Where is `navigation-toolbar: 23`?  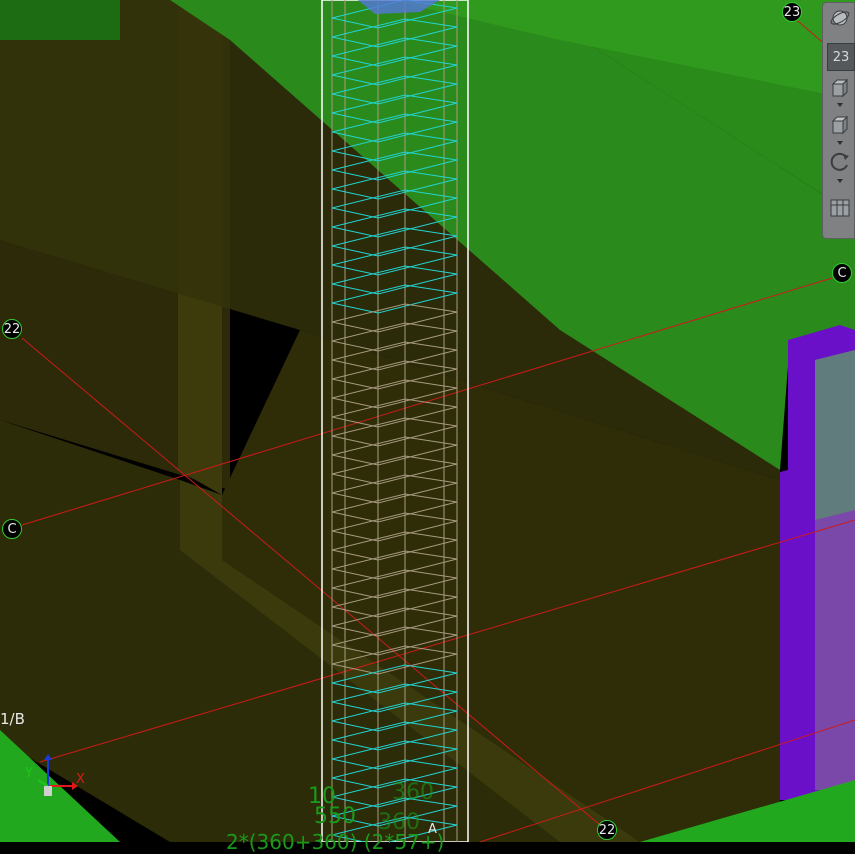 navigation-toolbar: 23 is located at coordinates (838, 120).